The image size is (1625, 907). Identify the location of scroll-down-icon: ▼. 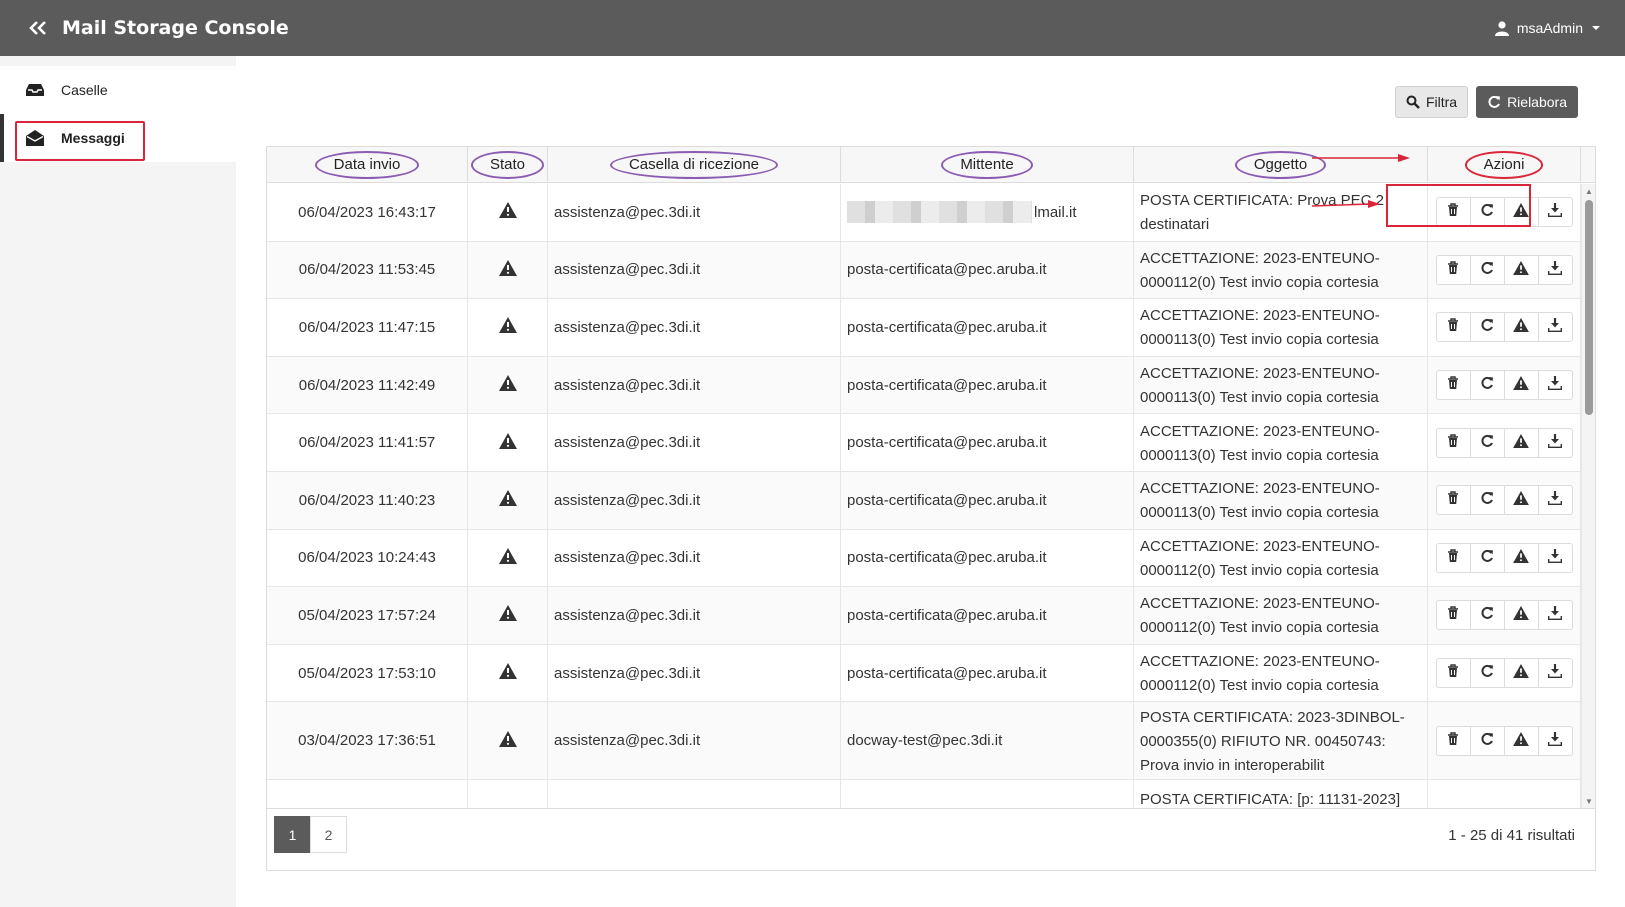
(1589, 801).